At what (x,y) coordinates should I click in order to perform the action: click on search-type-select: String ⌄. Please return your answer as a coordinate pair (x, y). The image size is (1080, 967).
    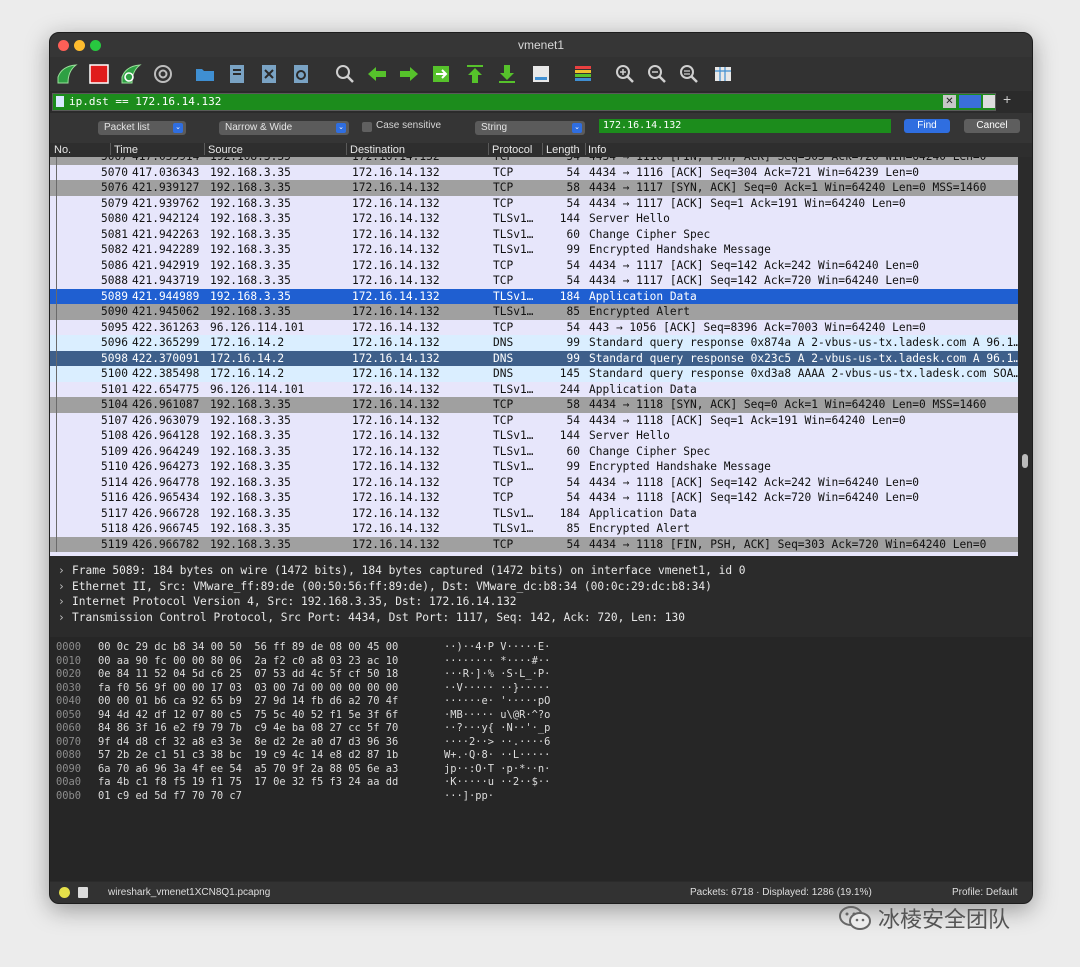
    Looking at the image, I should click on (530, 128).